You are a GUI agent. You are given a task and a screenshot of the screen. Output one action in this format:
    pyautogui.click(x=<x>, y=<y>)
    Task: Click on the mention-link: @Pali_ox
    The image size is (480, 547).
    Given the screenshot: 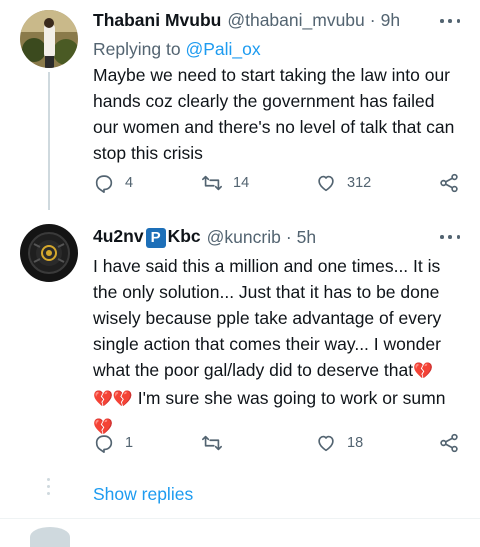 What is the action you would take?
    pyautogui.click(x=222, y=49)
    